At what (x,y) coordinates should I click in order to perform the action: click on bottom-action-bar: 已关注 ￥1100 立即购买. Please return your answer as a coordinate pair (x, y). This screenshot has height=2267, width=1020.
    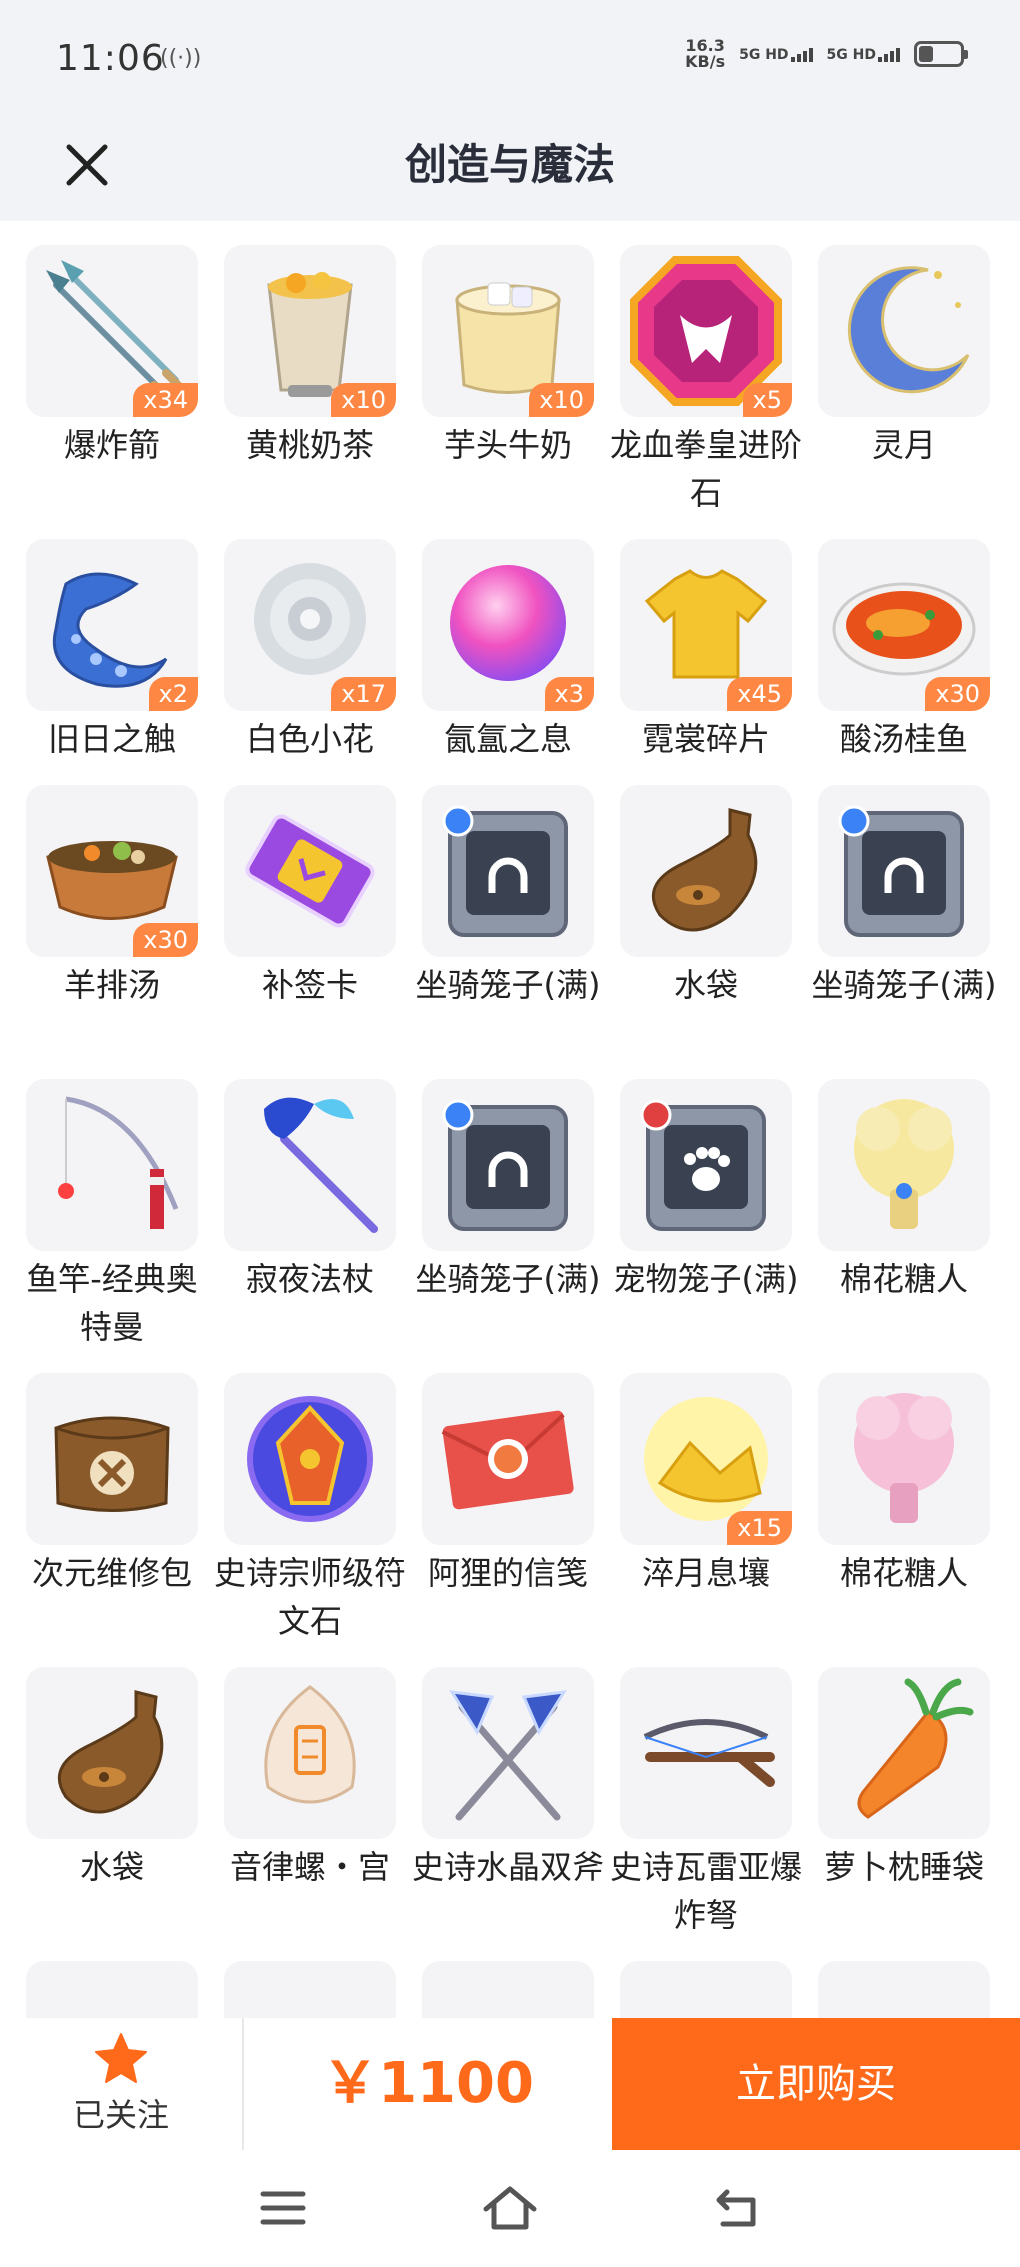
    Looking at the image, I should click on (510, 2084).